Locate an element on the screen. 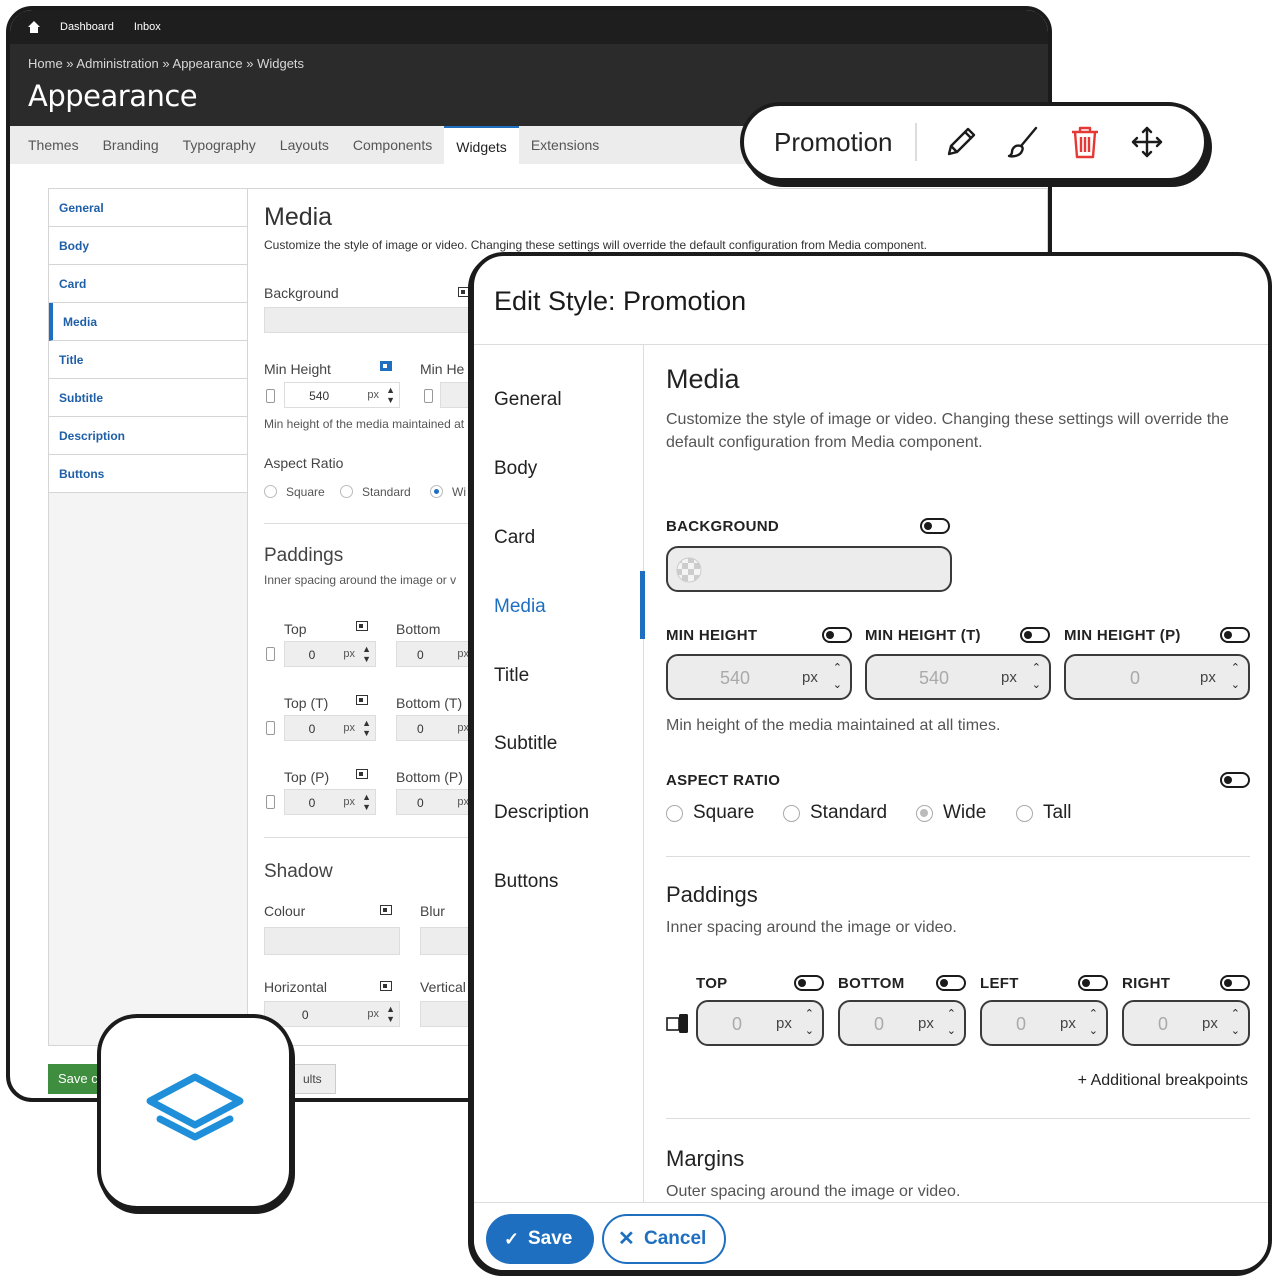  background-swatch is located at coordinates (374, 320).